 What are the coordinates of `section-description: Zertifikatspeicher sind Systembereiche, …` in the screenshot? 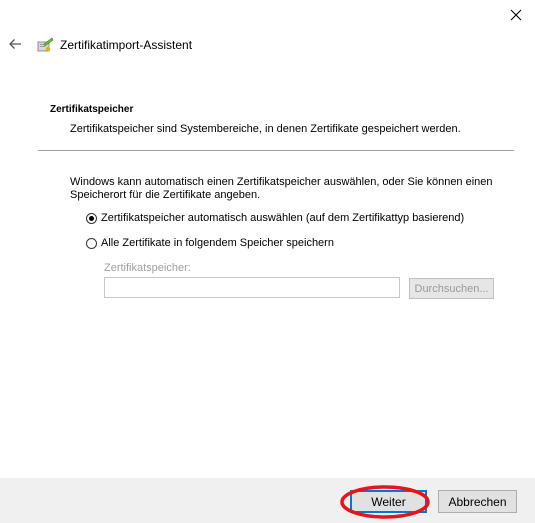 It's located at (265, 129).